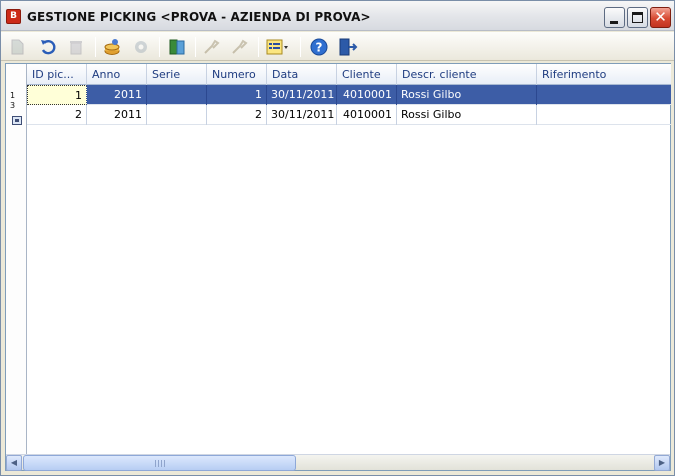 Image resolution: width=675 pixels, height=476 pixels. Describe the element at coordinates (237, 74) in the screenshot. I see `col-header-numero: Numero` at that location.